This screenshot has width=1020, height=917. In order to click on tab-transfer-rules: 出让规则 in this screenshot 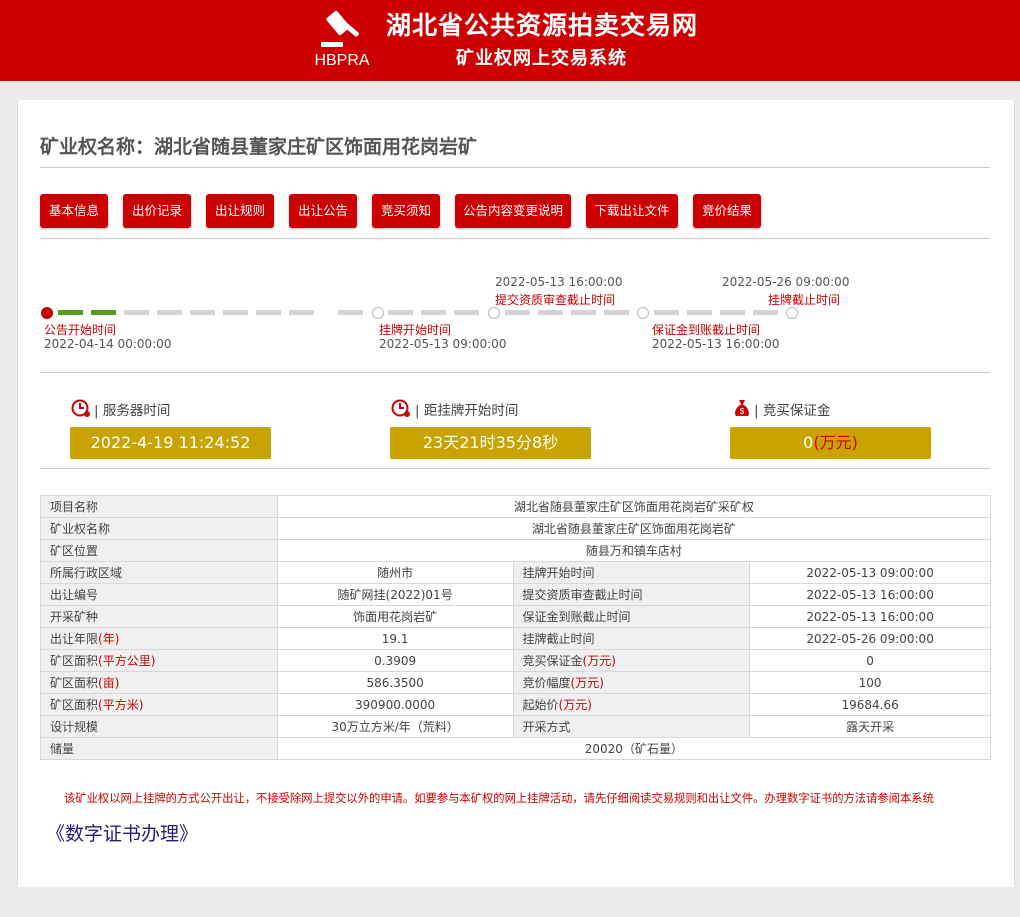, I will do `click(240, 211)`.